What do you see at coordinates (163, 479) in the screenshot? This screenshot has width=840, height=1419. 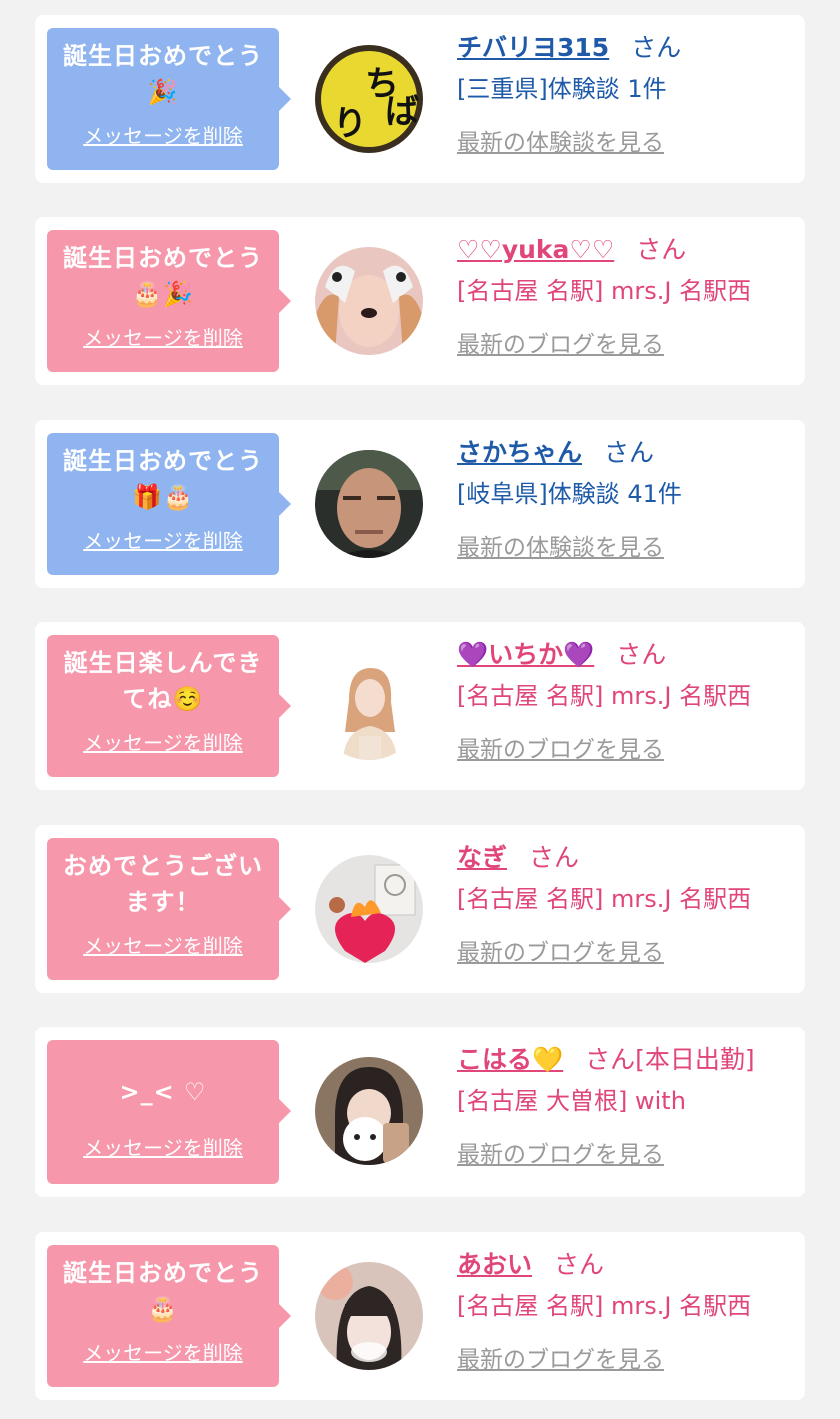 I see `message-text: 誕生日おめでとう 🎁🎂` at bounding box center [163, 479].